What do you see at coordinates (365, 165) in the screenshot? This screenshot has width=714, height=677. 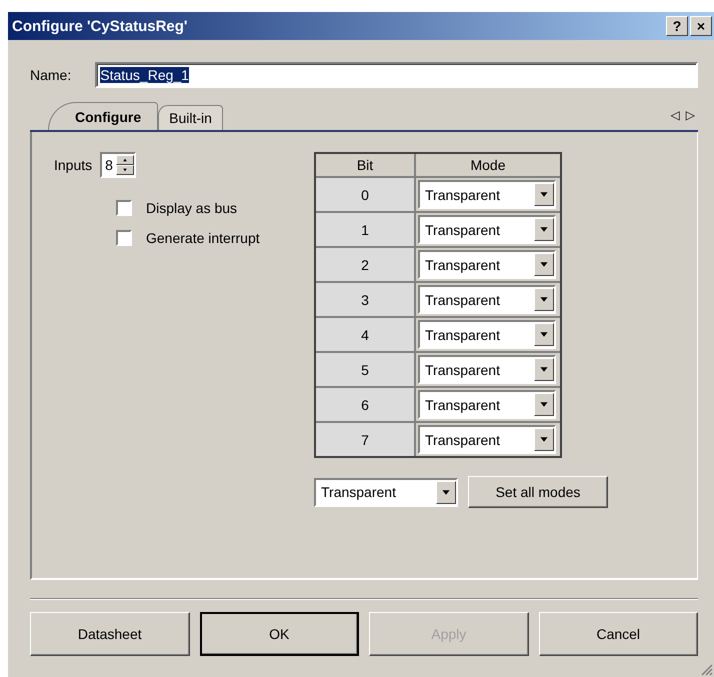 I see `column-header: Bit` at bounding box center [365, 165].